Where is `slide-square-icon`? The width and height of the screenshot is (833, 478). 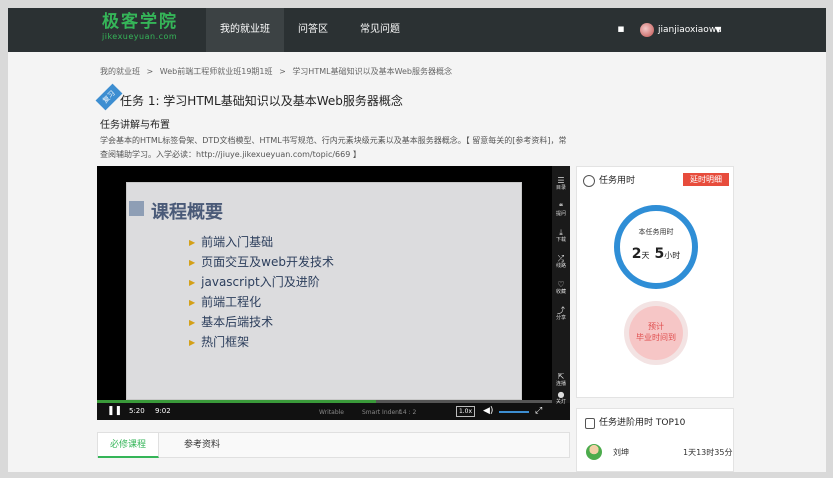 slide-square-icon is located at coordinates (136, 208).